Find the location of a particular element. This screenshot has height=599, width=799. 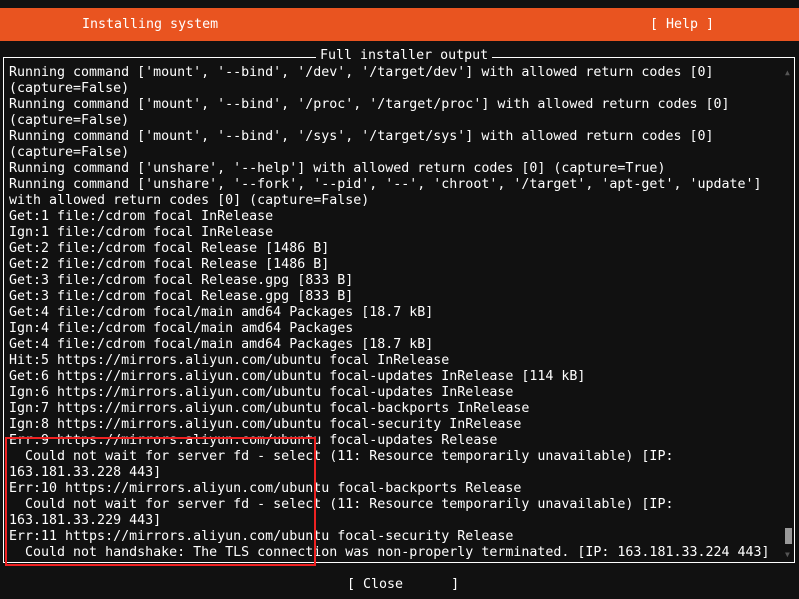

help-button: [ Help ] is located at coordinates (682, 24).